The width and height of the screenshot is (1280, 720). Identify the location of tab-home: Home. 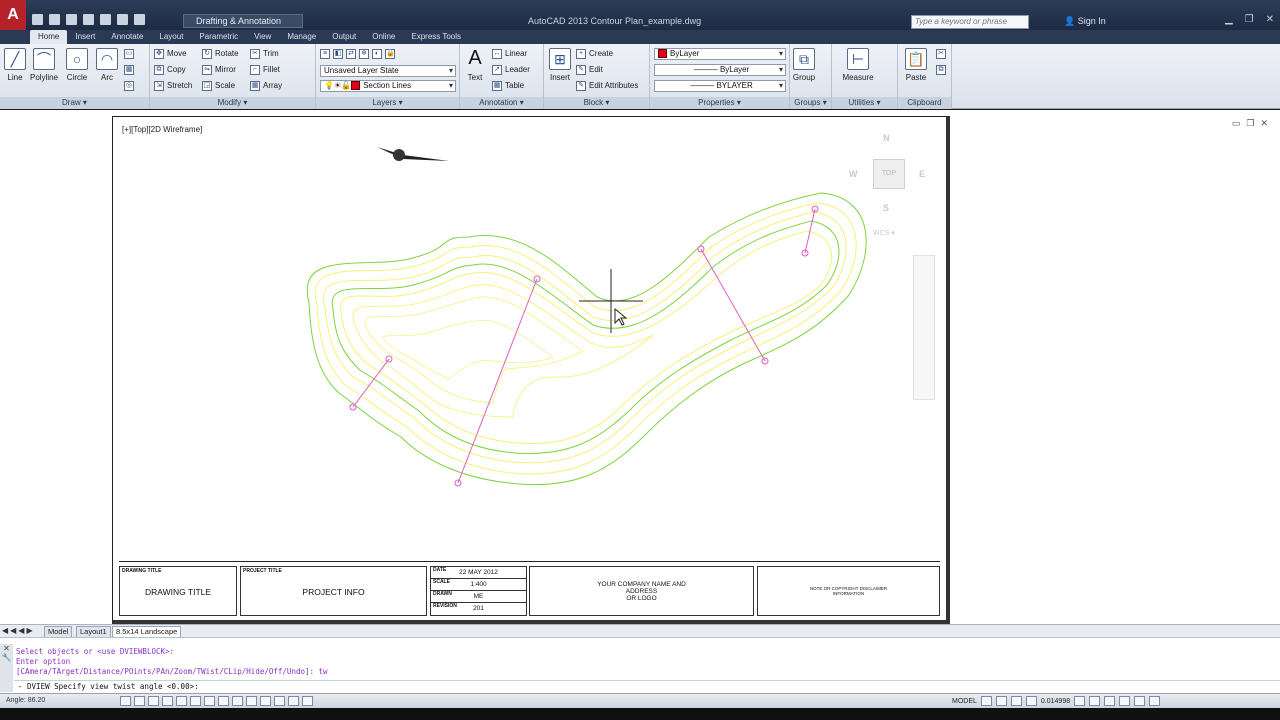
(49, 37).